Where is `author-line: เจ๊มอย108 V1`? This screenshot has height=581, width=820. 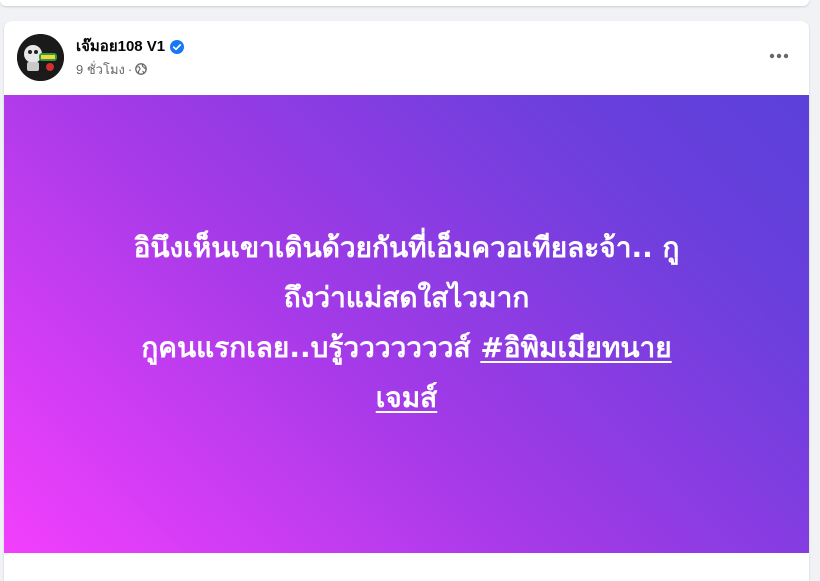
author-line: เจ๊มอย108 V1 is located at coordinates (130, 46).